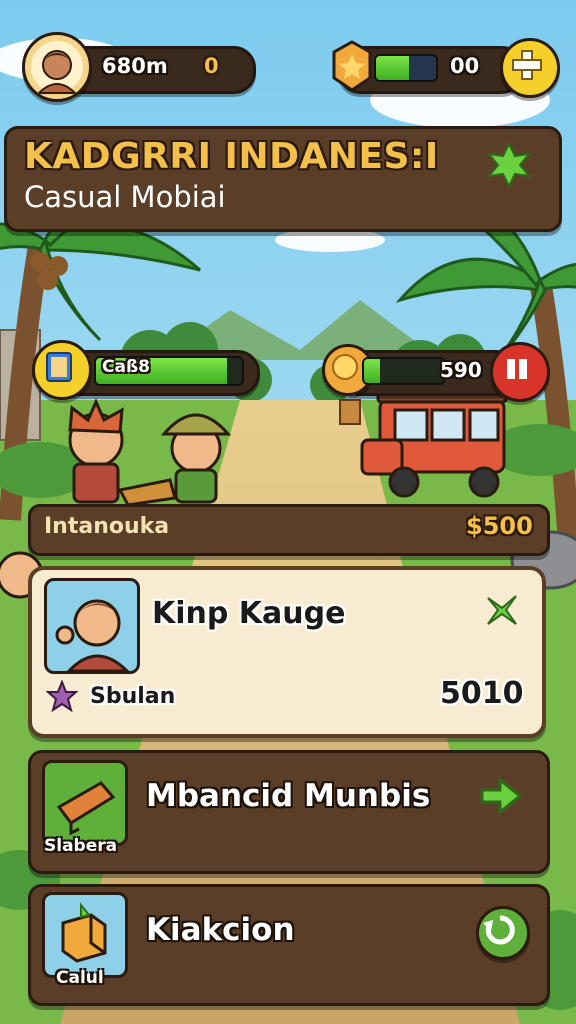 This screenshot has width=576, height=1024. What do you see at coordinates (461, 370) in the screenshot?
I see `coin-bar-value: 590` at bounding box center [461, 370].